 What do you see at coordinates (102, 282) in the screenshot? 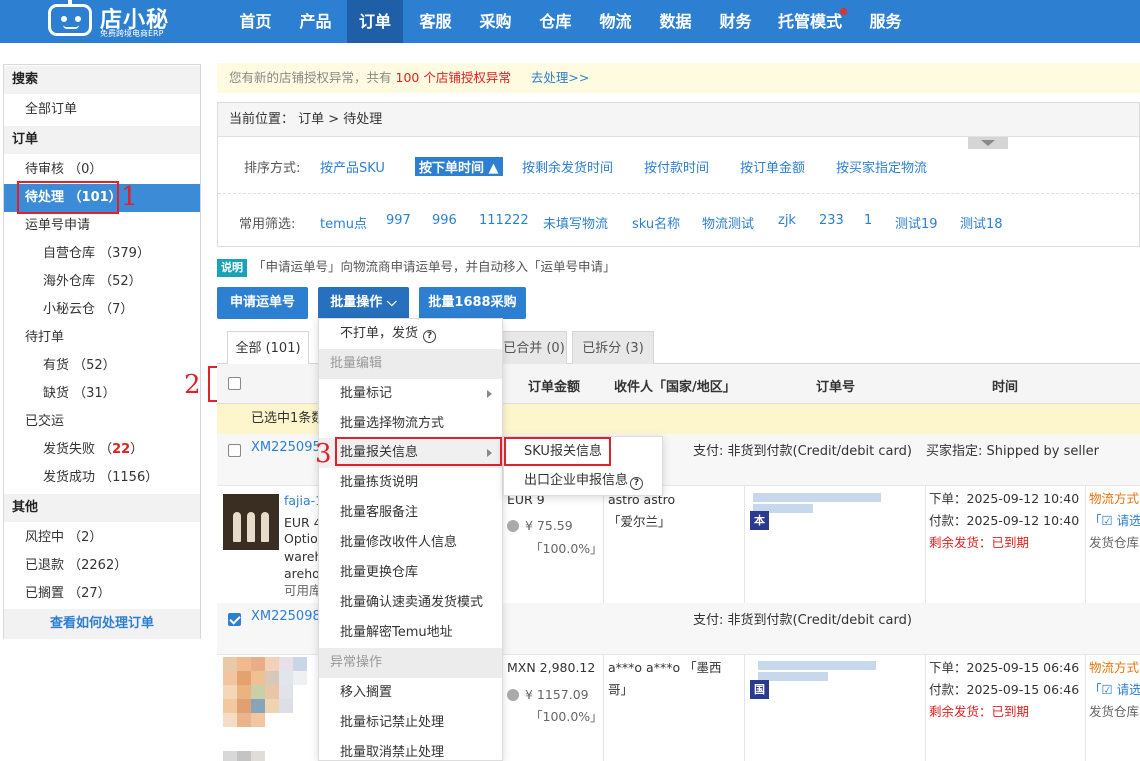
I see `sidebar-item-overseas-warehouse: 海外仓库 （52）` at bounding box center [102, 282].